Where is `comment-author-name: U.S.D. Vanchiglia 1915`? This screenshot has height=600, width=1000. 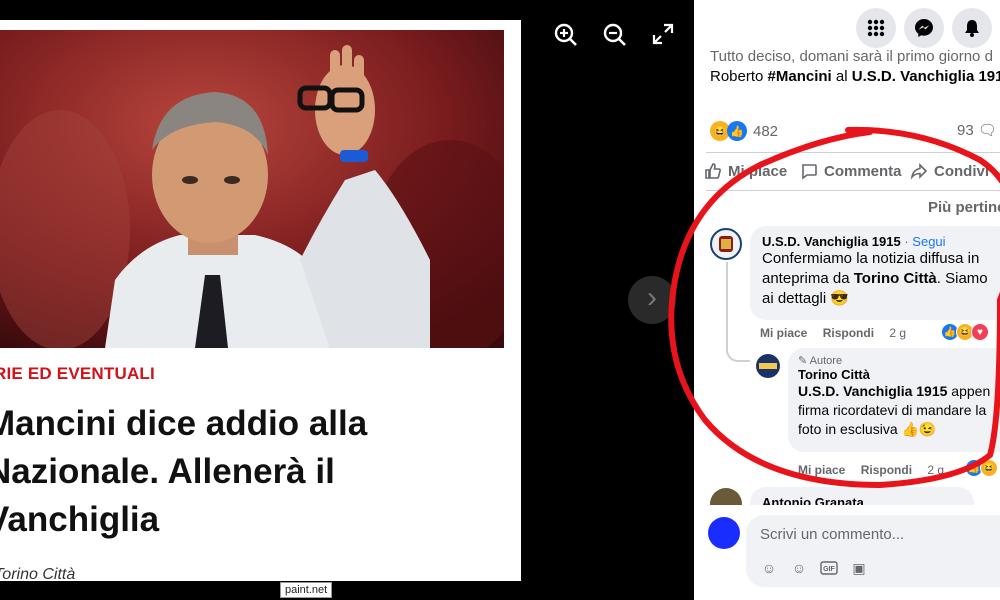
comment-author-name: U.S.D. Vanchiglia 1915 is located at coordinates (831, 241).